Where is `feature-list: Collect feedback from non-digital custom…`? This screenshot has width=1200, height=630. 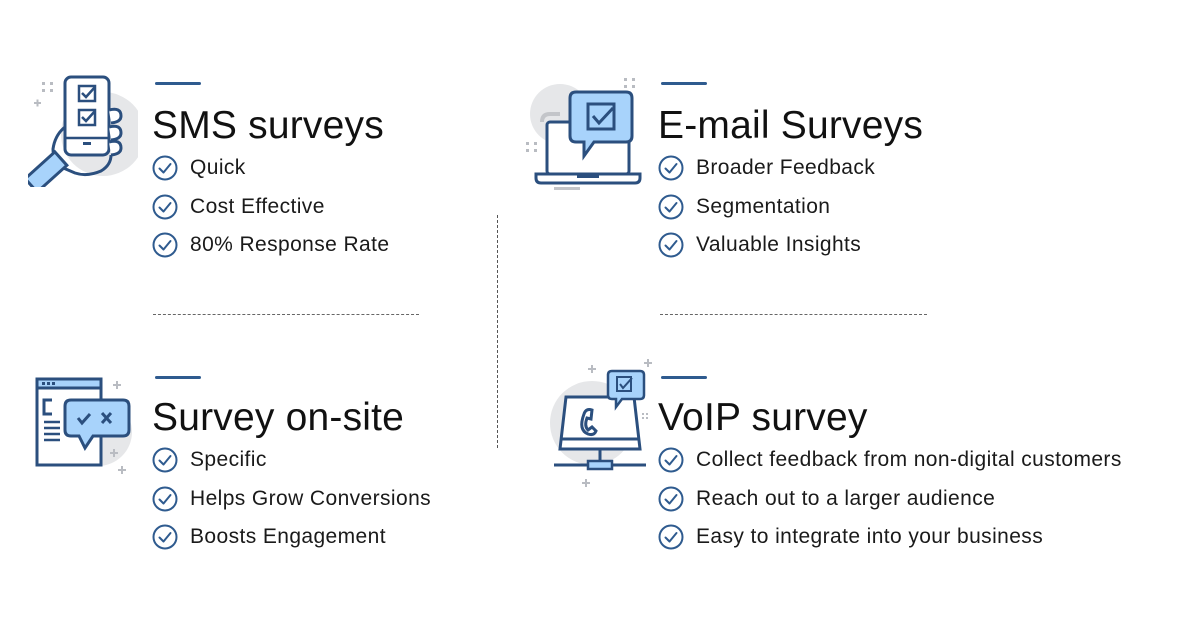
feature-list: Collect feedback from non-digital custom… is located at coordinates (890, 499).